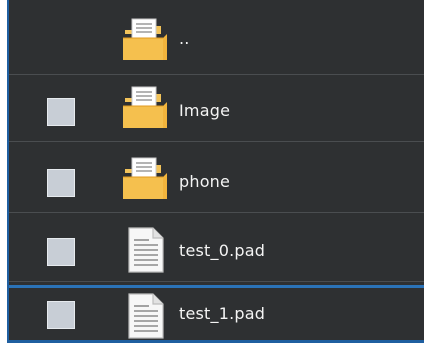 This screenshot has width=429, height=349. What do you see at coordinates (205, 181) in the screenshot?
I see `list-item-label: phone` at bounding box center [205, 181].